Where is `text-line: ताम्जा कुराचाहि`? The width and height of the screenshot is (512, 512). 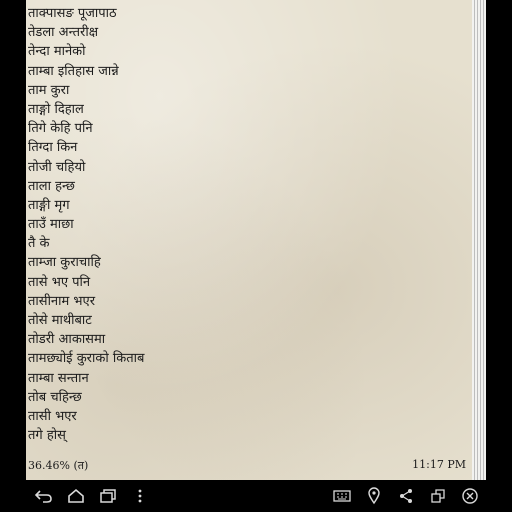
text-line: ताम्जा कुराचाहि is located at coordinates (64, 263).